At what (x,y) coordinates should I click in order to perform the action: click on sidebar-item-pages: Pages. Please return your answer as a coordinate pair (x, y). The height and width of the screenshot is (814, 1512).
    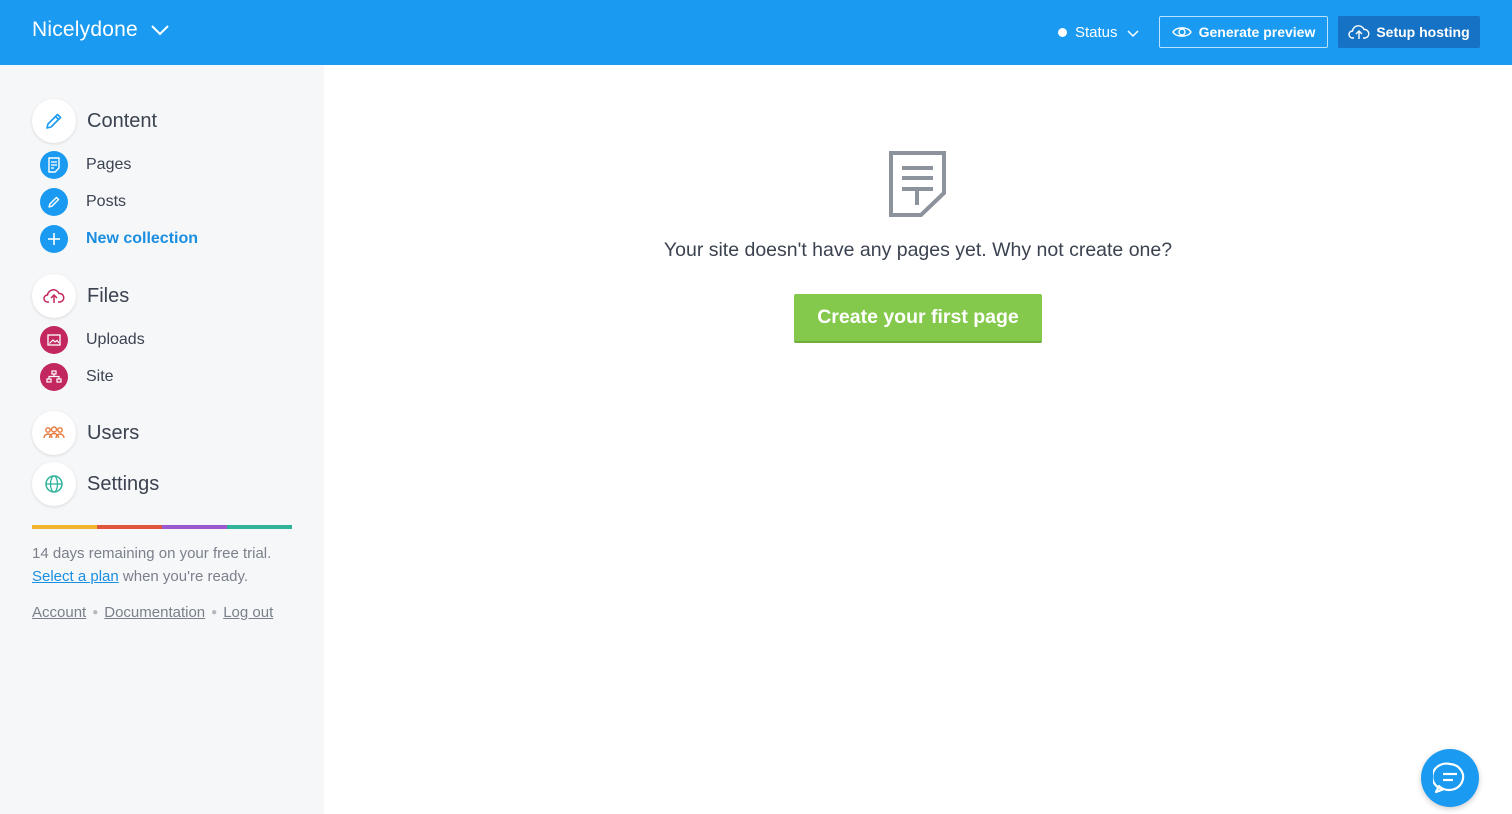
    Looking at the image, I should click on (85, 165).